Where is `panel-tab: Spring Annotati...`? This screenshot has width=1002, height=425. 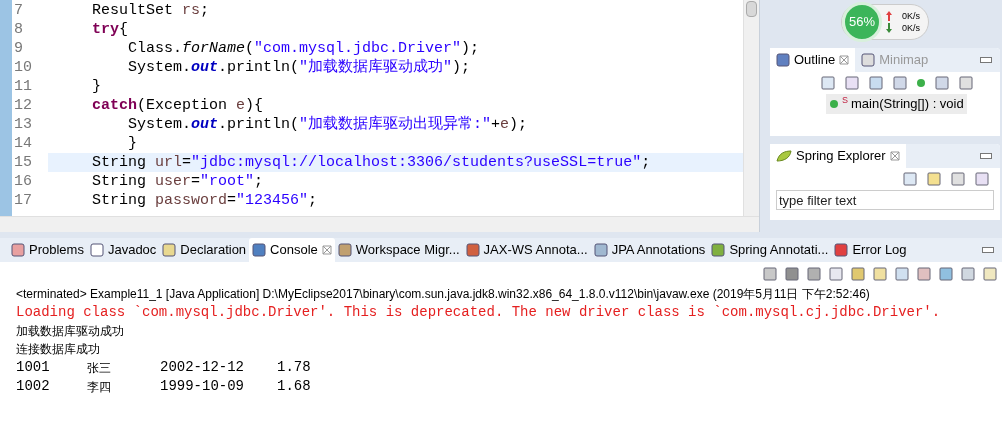 panel-tab: Spring Annotati... is located at coordinates (770, 250).